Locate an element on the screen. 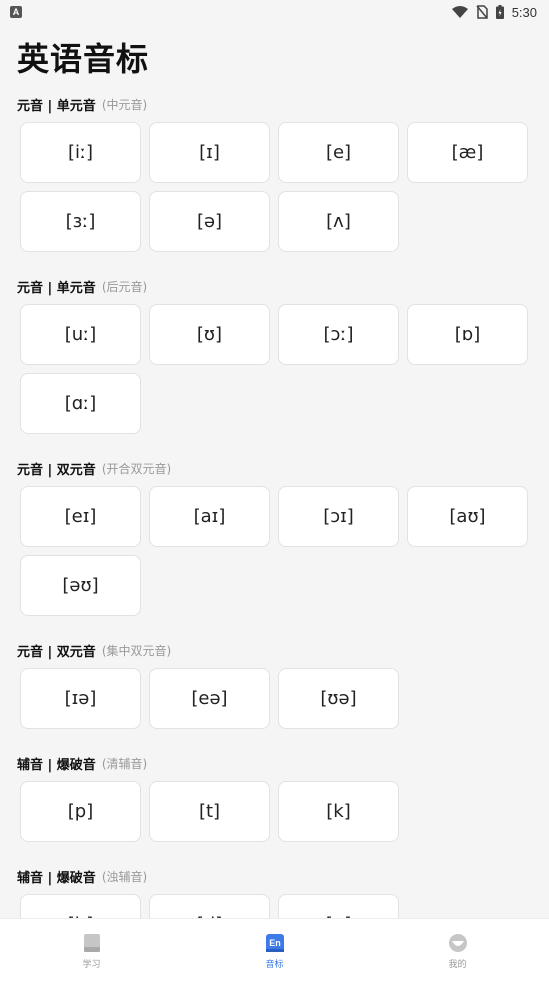 The height and width of the screenshot is (983, 549). symbol-grid: [iː] [ɪ] [e] [æ] [ɜː] [ə] [ʌ] is located at coordinates (284, 187).